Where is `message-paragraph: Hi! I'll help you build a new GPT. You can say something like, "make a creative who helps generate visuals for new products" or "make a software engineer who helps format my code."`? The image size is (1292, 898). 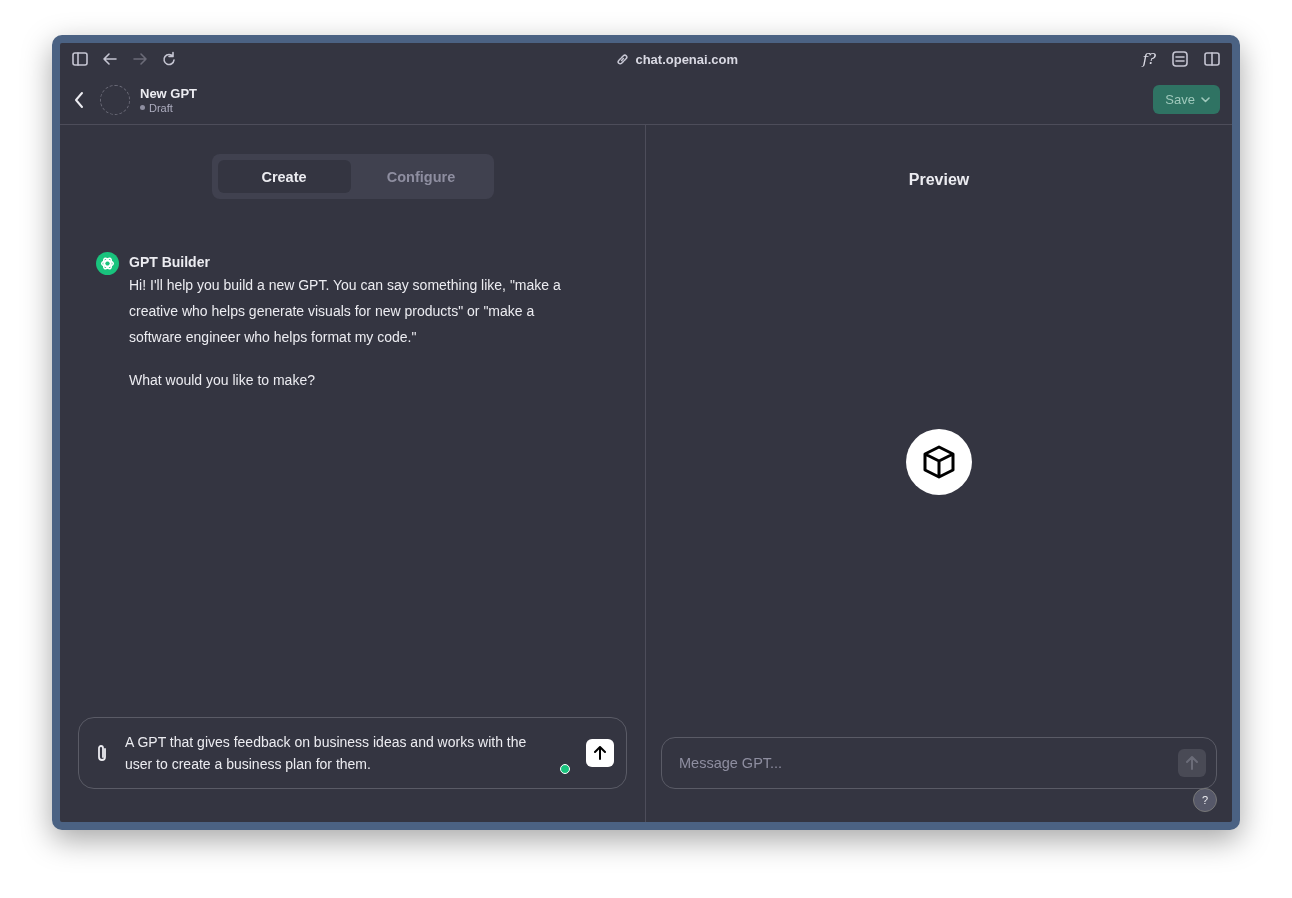 message-paragraph: Hi! I'll help you build a new GPT. You can say something like, "make a creative who helps generate visuals for new products" or "make a software engineer who helps format my code." is located at coordinates (345, 311).